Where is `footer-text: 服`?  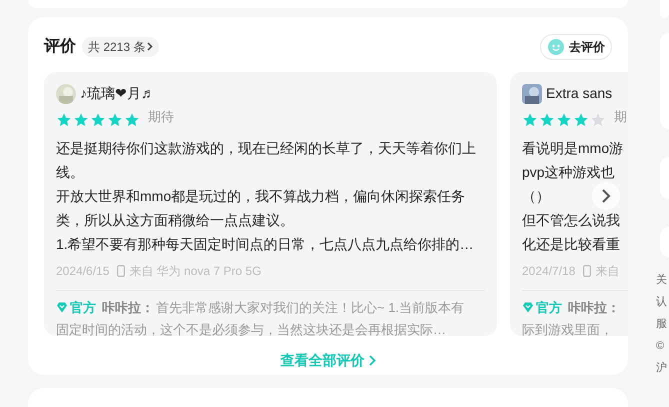
footer-text: 服 is located at coordinates (662, 324).